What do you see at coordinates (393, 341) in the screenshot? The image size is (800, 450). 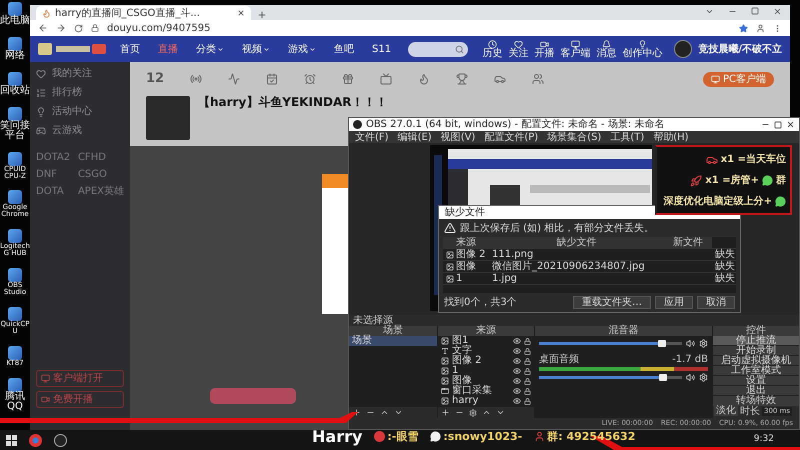 I see `scene-item: 场景` at bounding box center [393, 341].